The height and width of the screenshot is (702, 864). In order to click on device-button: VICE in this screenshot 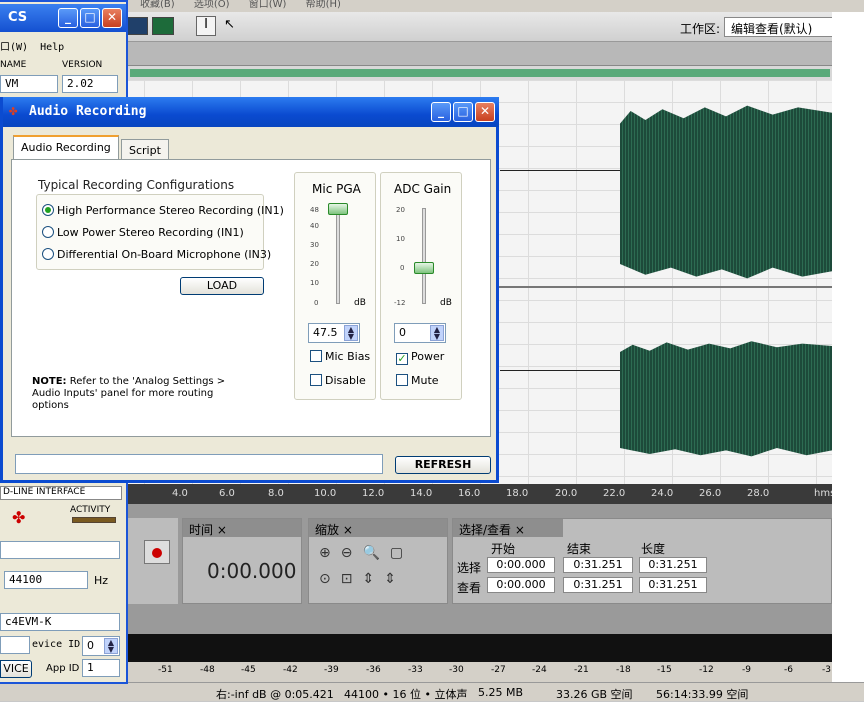, I will do `click(16, 669)`.